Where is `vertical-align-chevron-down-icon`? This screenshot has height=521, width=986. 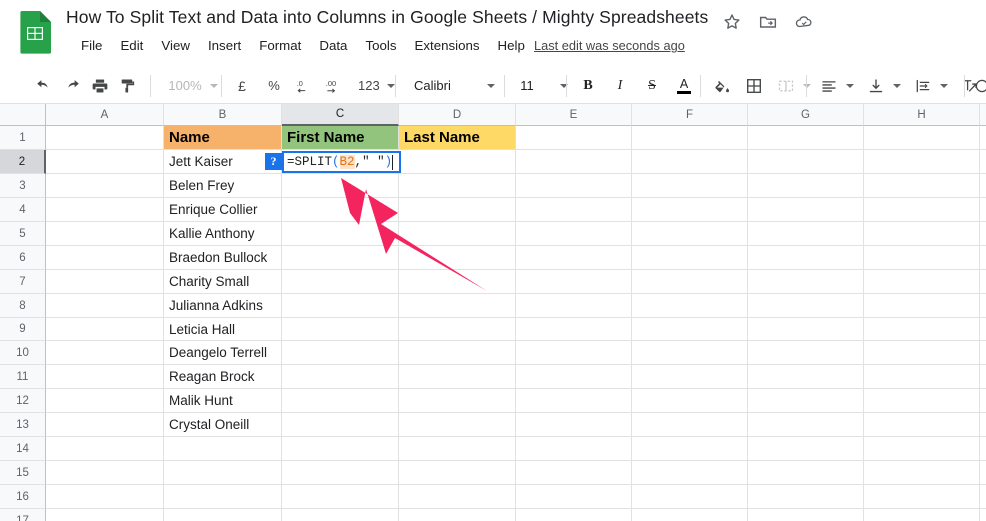
vertical-align-chevron-down-icon is located at coordinates (897, 85).